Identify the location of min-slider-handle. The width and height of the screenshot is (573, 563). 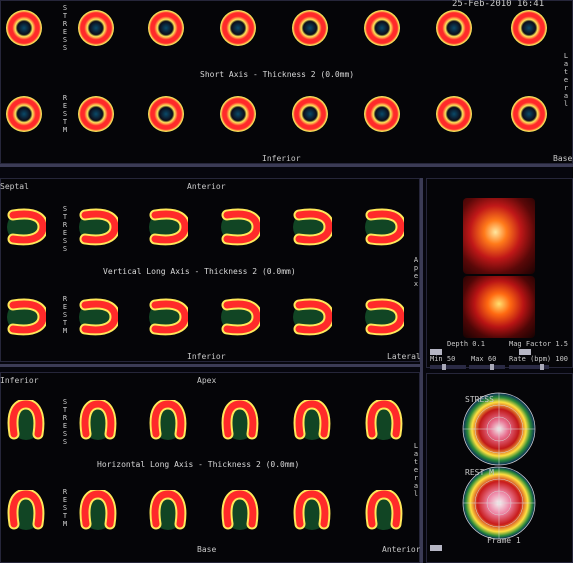
(444, 367).